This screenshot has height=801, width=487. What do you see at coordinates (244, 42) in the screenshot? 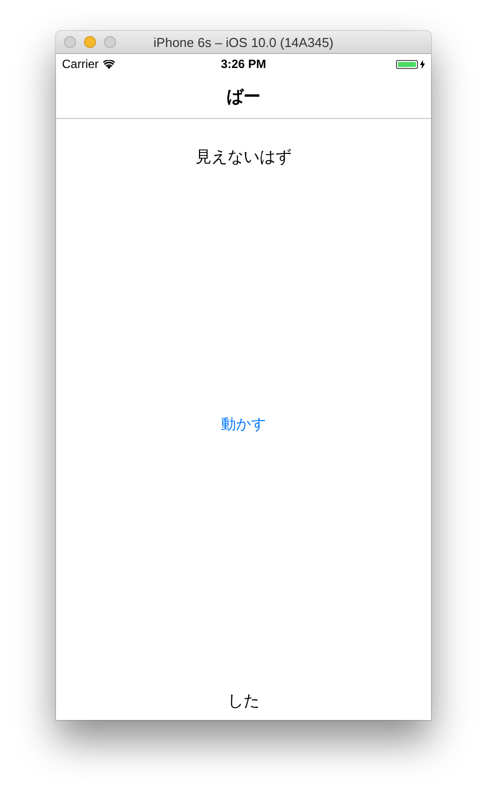
I see `window-title: iPhone 6s – iOS 10.0 (14A345)` at bounding box center [244, 42].